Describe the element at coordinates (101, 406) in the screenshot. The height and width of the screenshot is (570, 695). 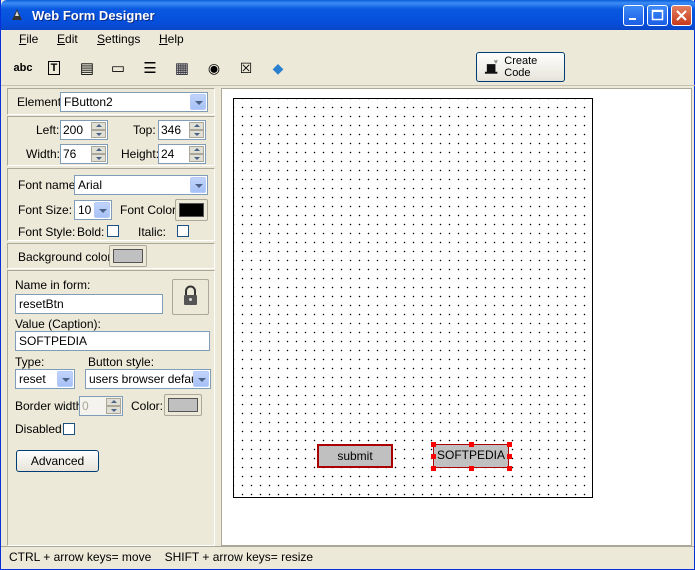
I see `border-width-stepper: 0` at that location.